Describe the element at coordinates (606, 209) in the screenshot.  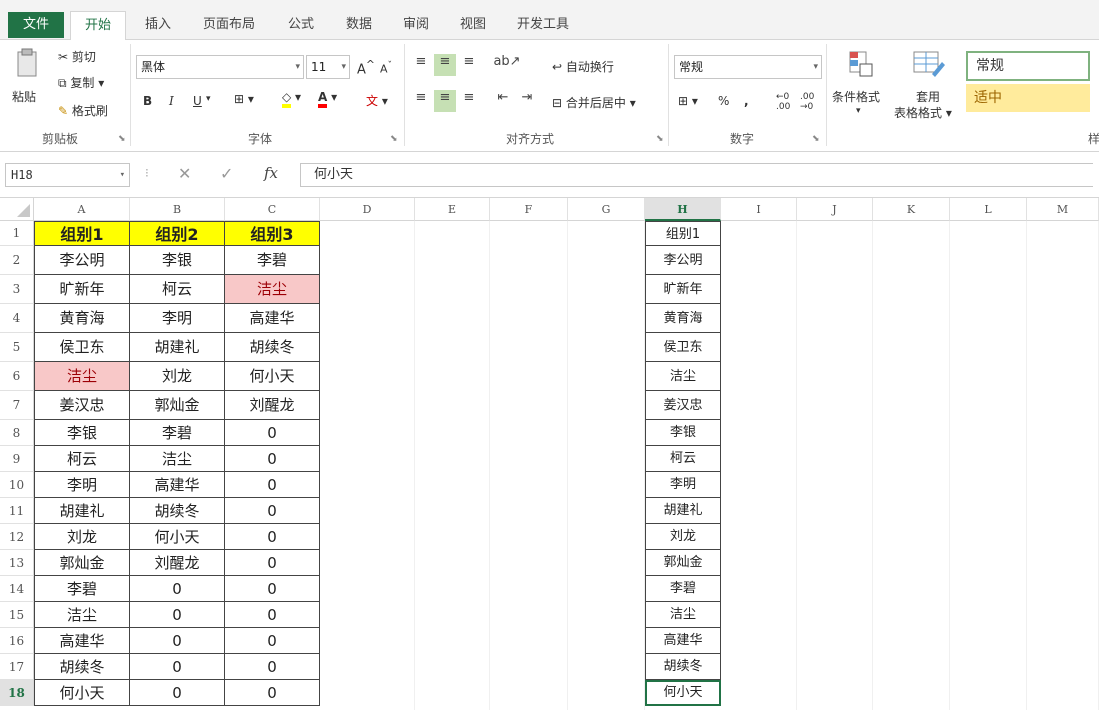
I see `column-header-g: G` at that location.